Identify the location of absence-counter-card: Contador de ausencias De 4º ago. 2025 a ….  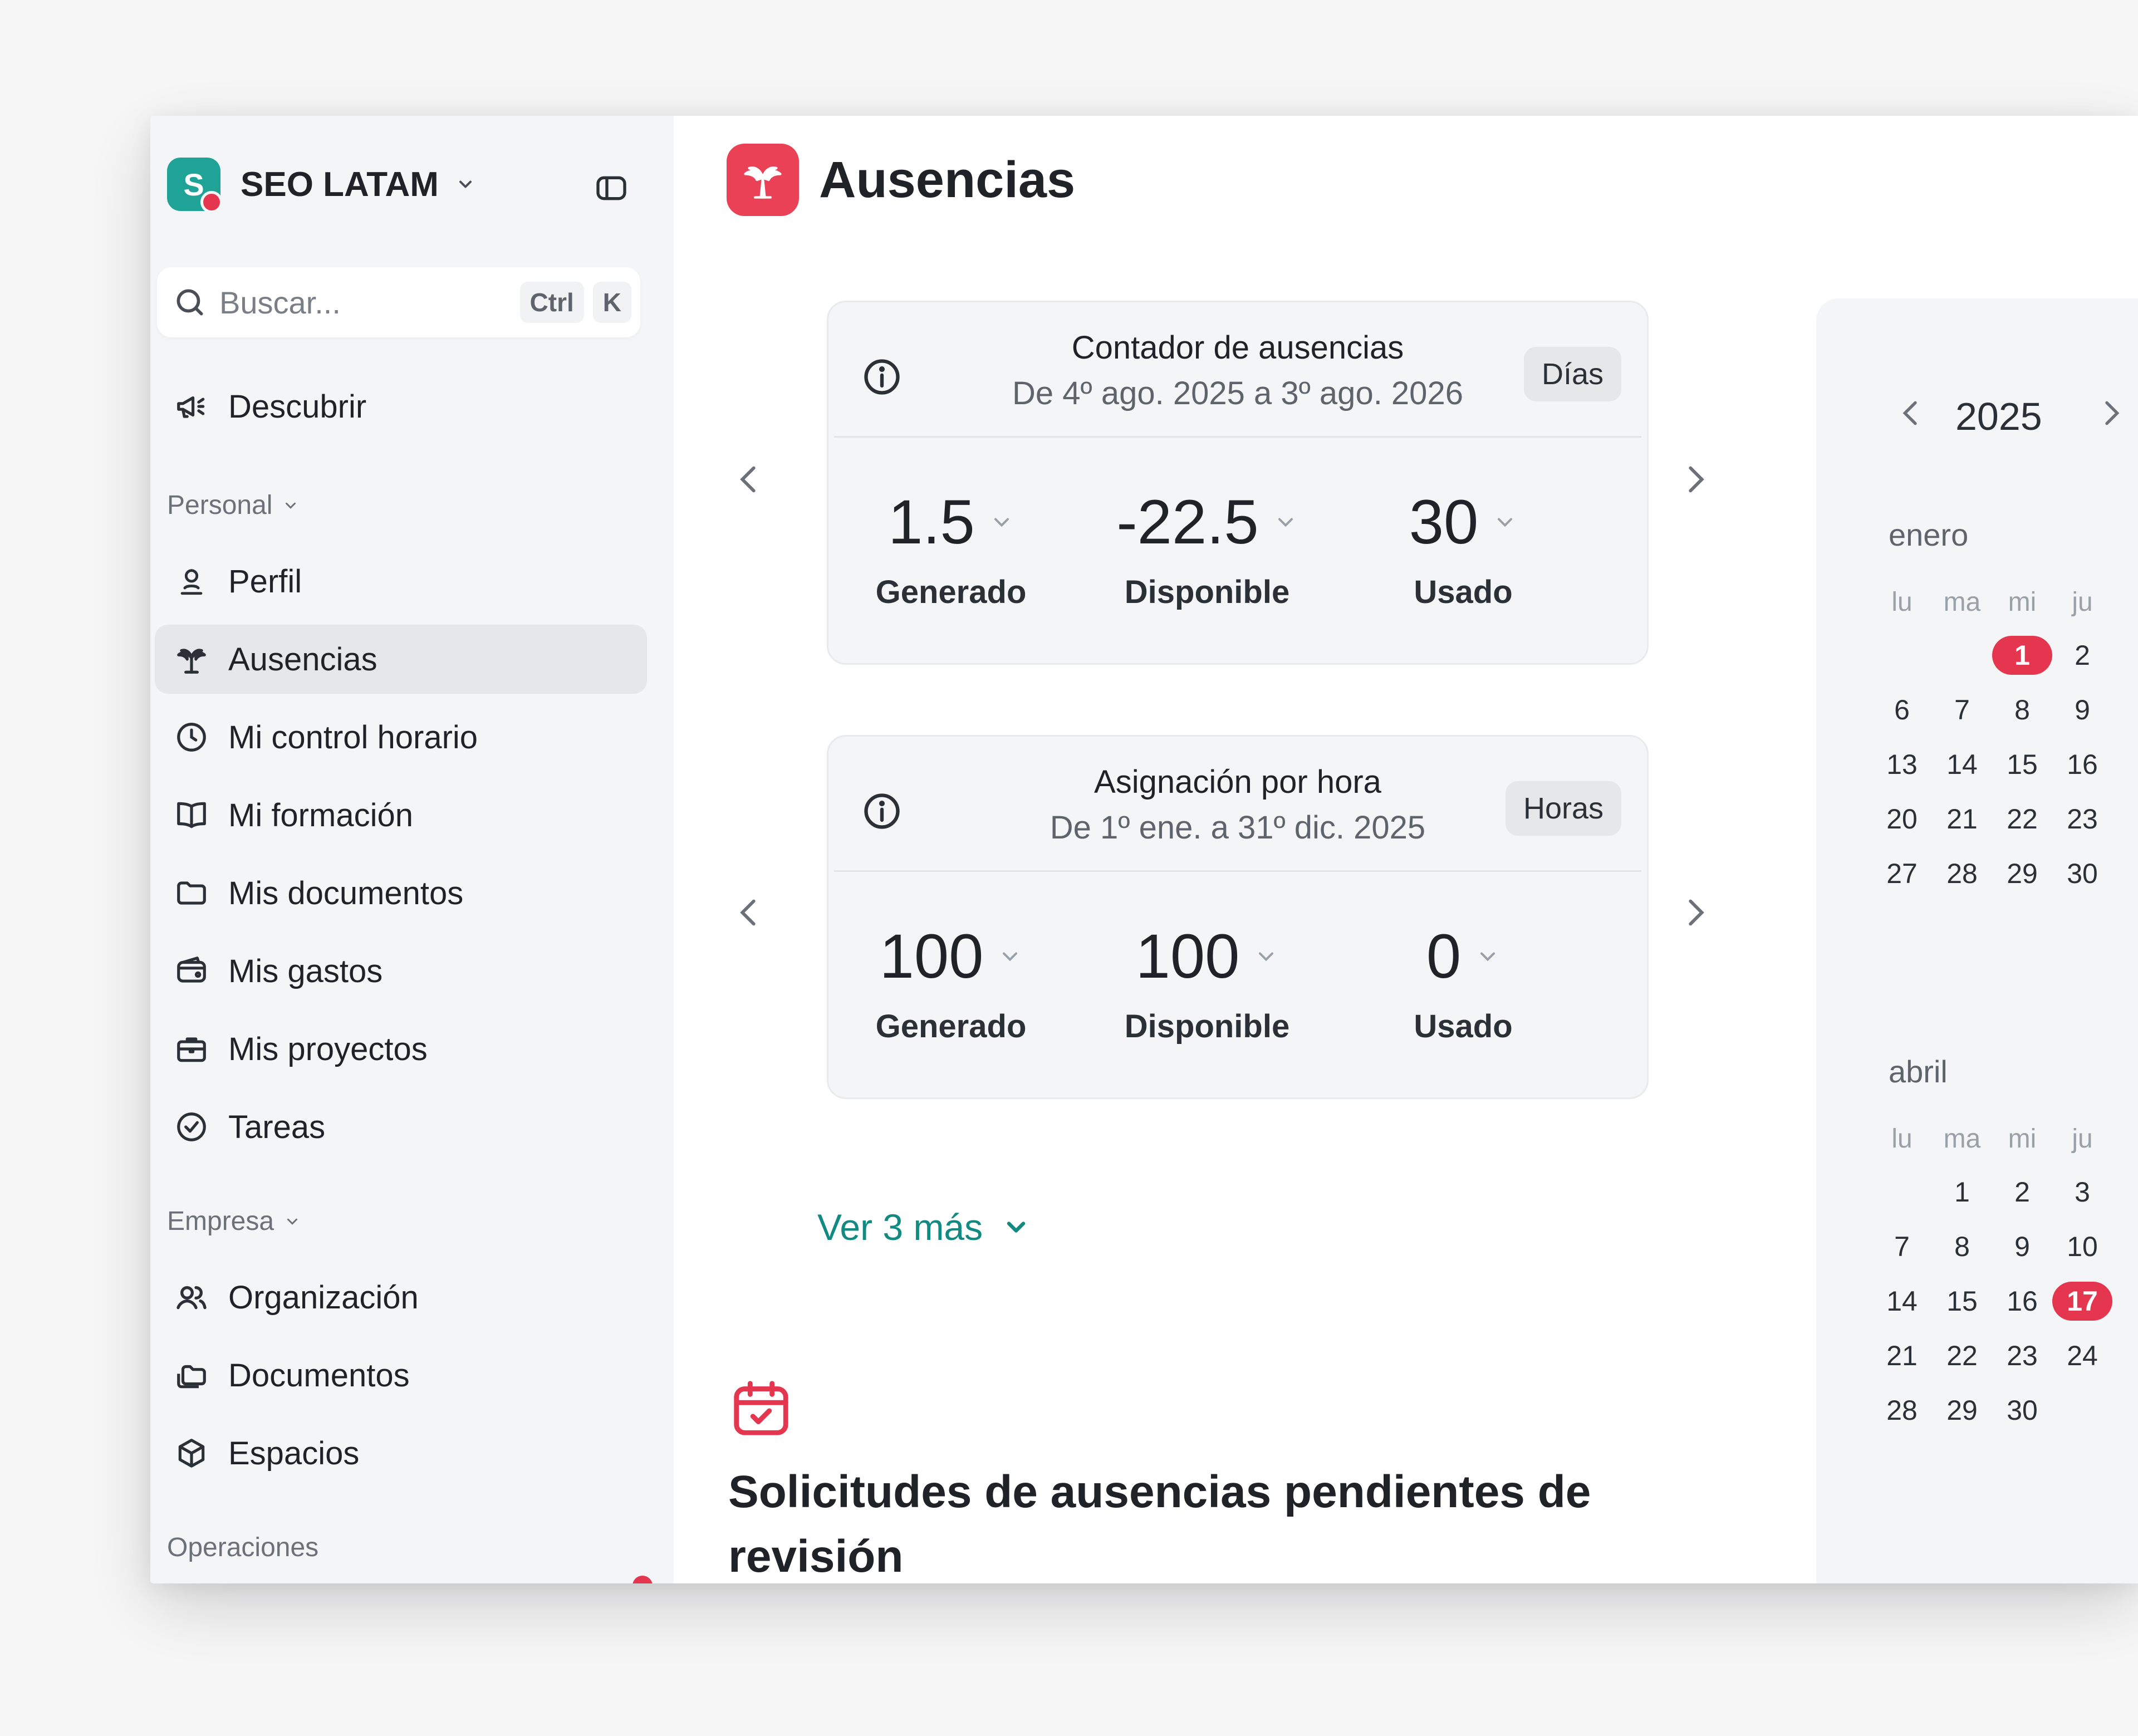
(1238, 483).